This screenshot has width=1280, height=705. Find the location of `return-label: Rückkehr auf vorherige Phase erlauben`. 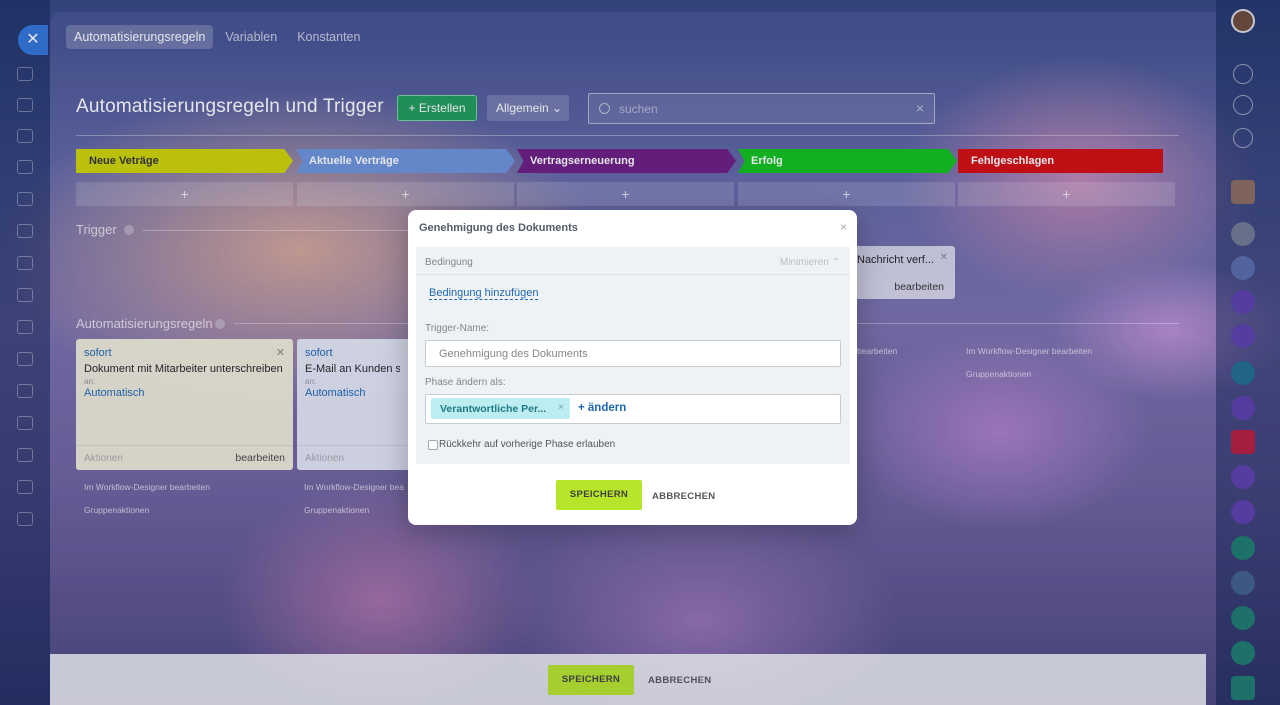

return-label: Rückkehr auf vorherige Phase erlauben is located at coordinates (527, 444).